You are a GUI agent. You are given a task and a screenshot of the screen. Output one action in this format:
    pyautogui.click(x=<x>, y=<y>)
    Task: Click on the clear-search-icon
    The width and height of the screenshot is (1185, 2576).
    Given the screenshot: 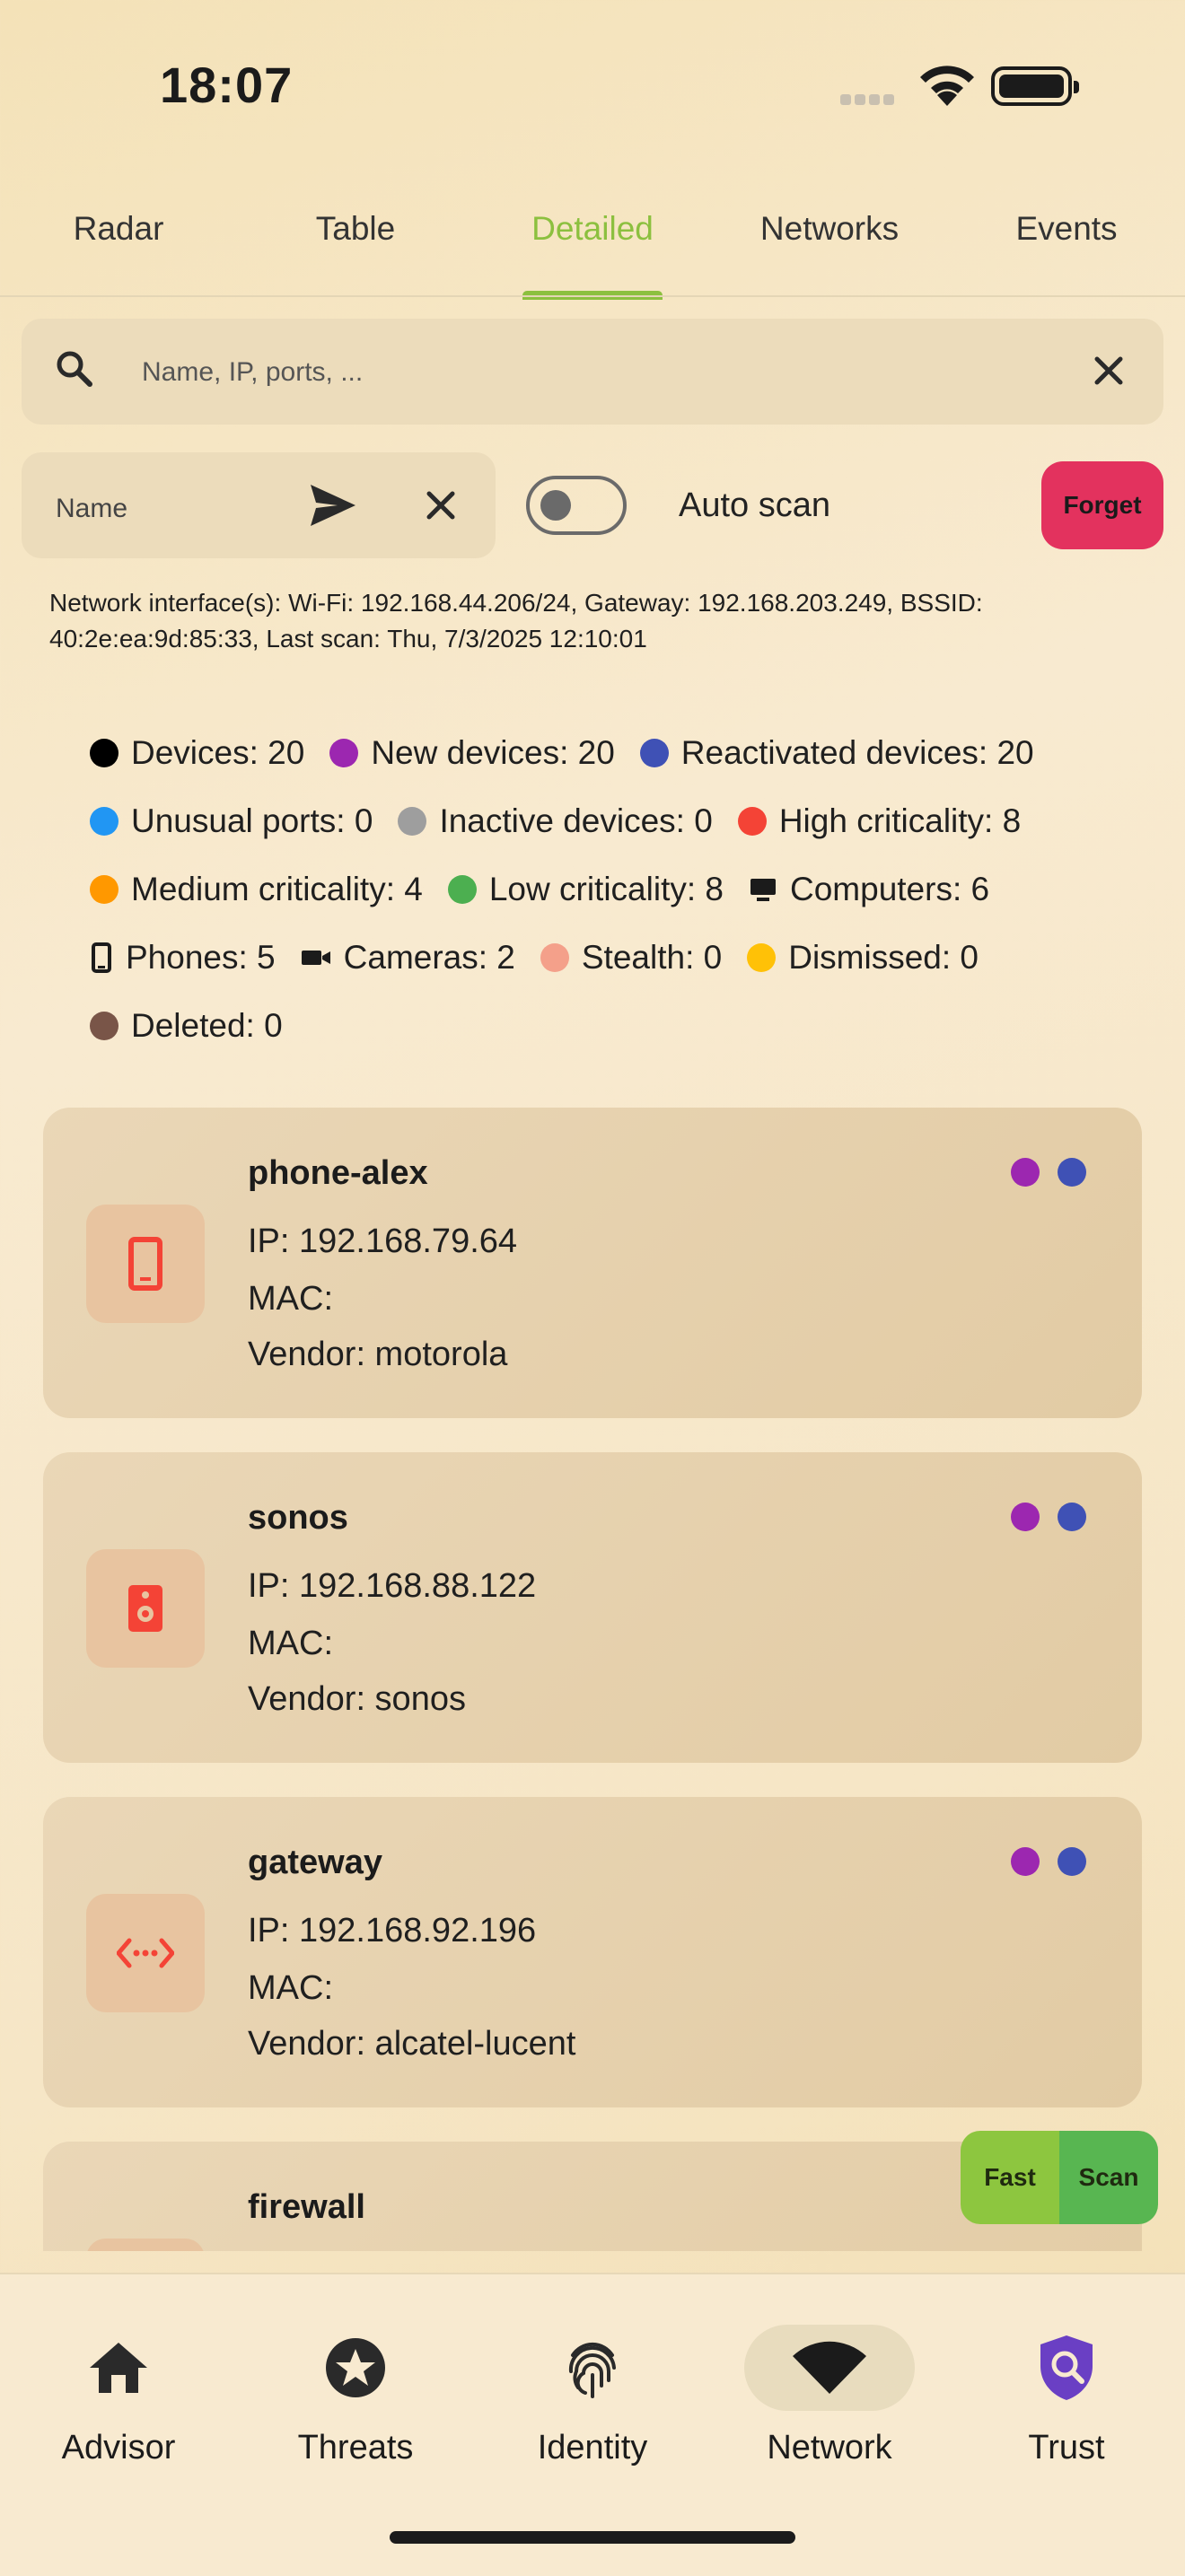 What is the action you would take?
    pyautogui.click(x=1108, y=370)
    